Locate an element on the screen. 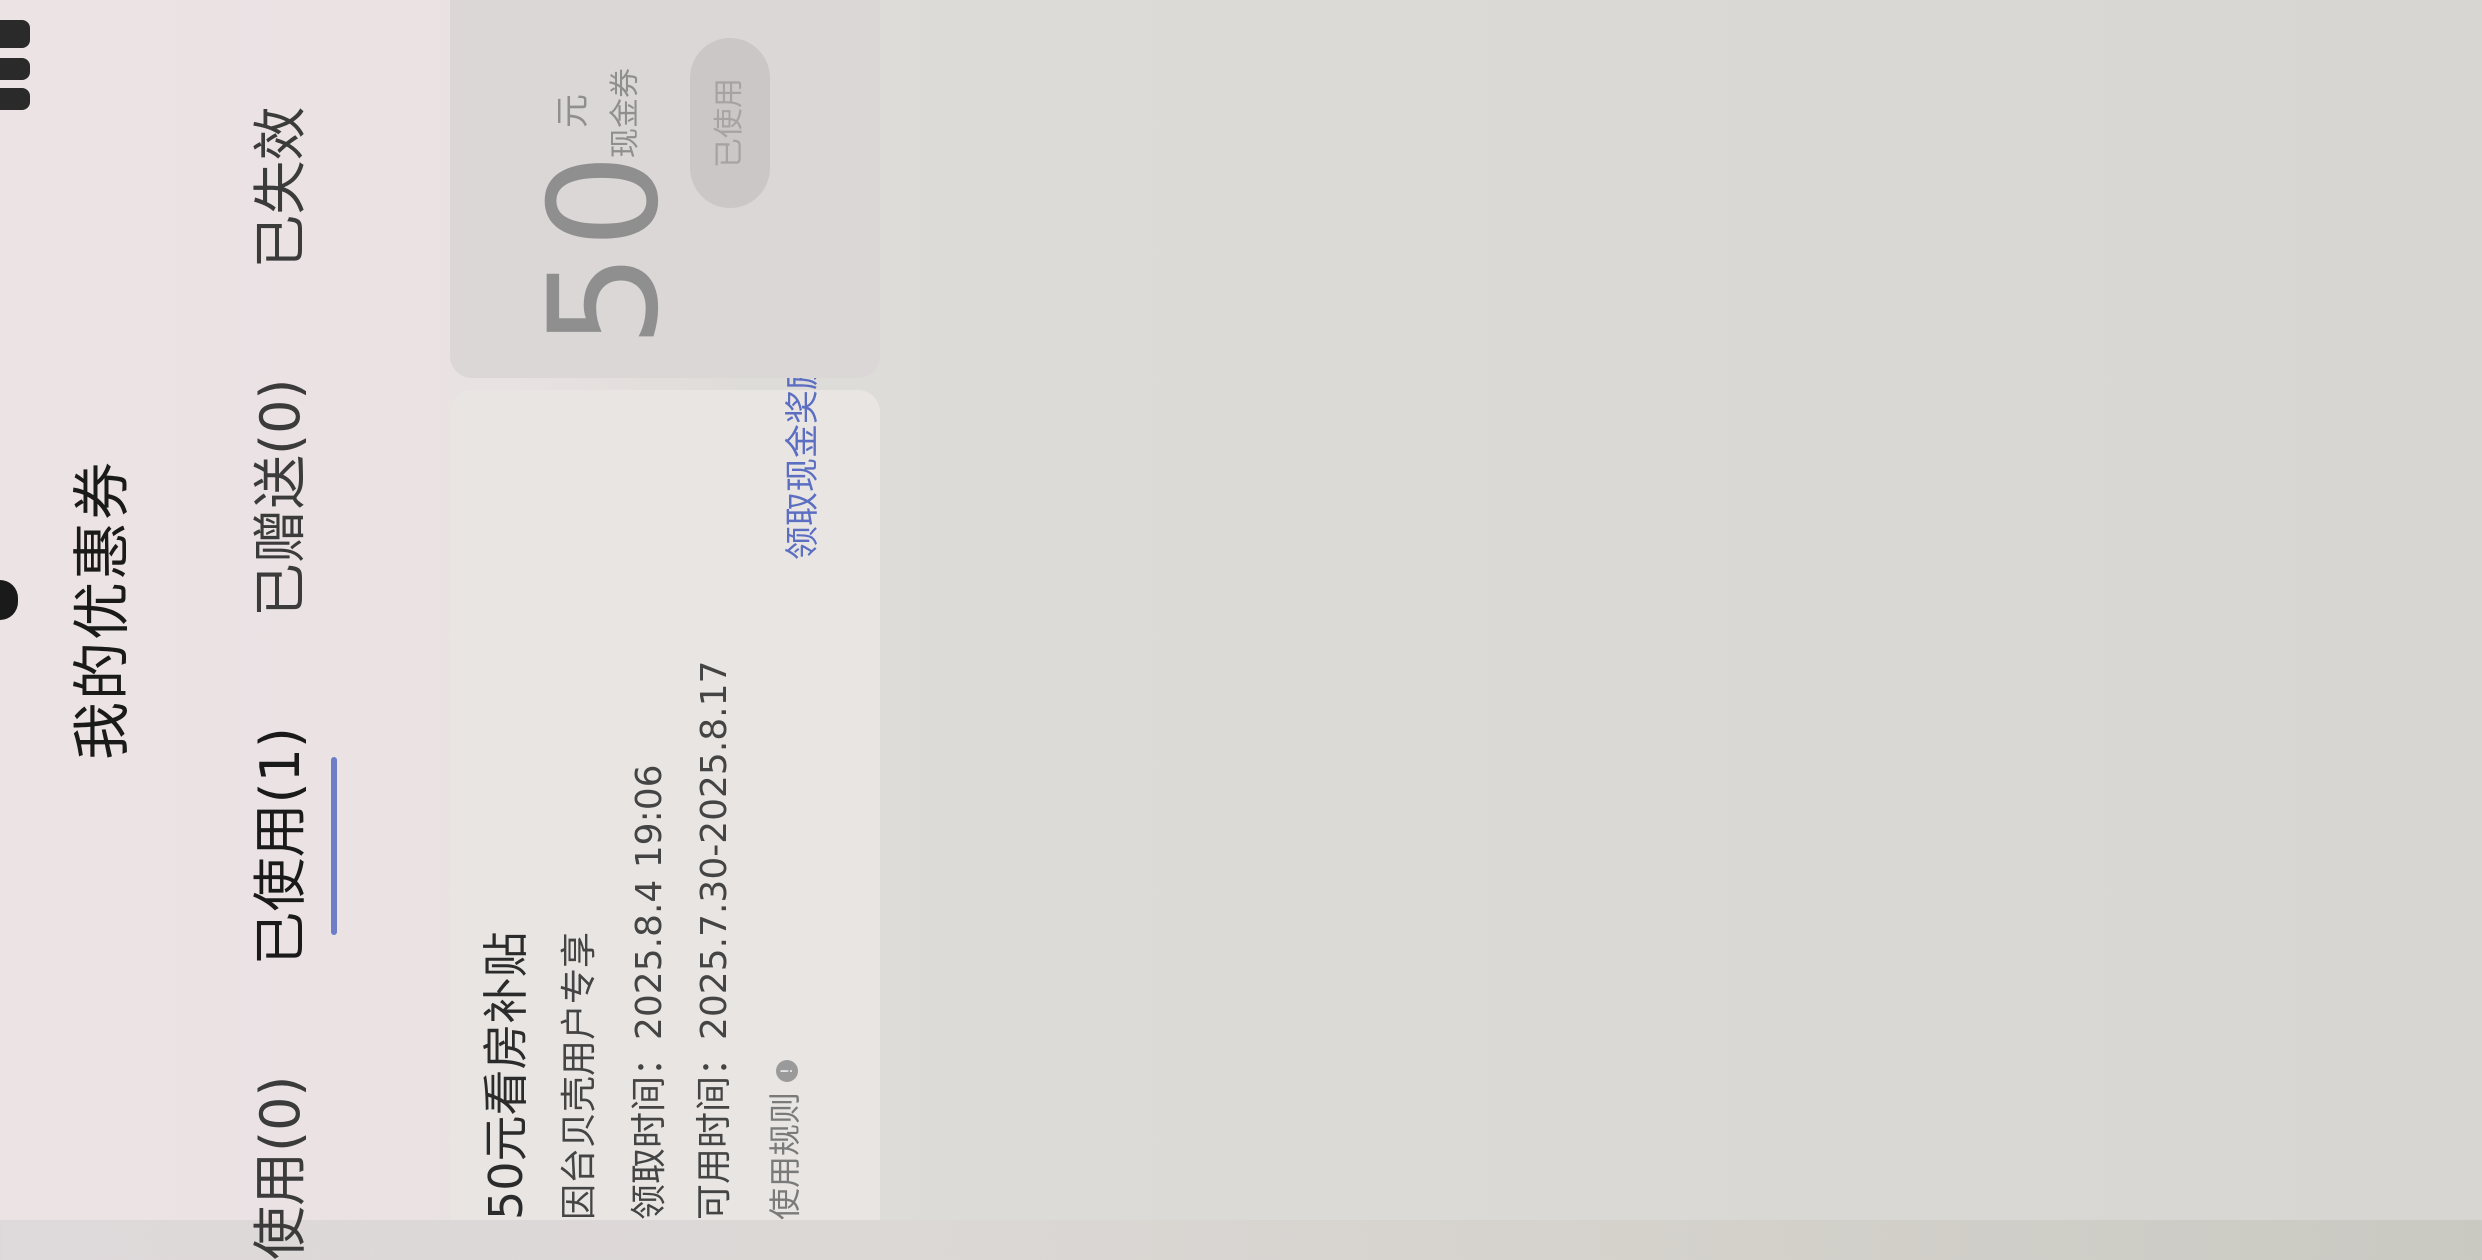 The width and height of the screenshot is (2482, 1260). coupon-card-value: 50 元 现金券 已使用 is located at coordinates (665, 189).